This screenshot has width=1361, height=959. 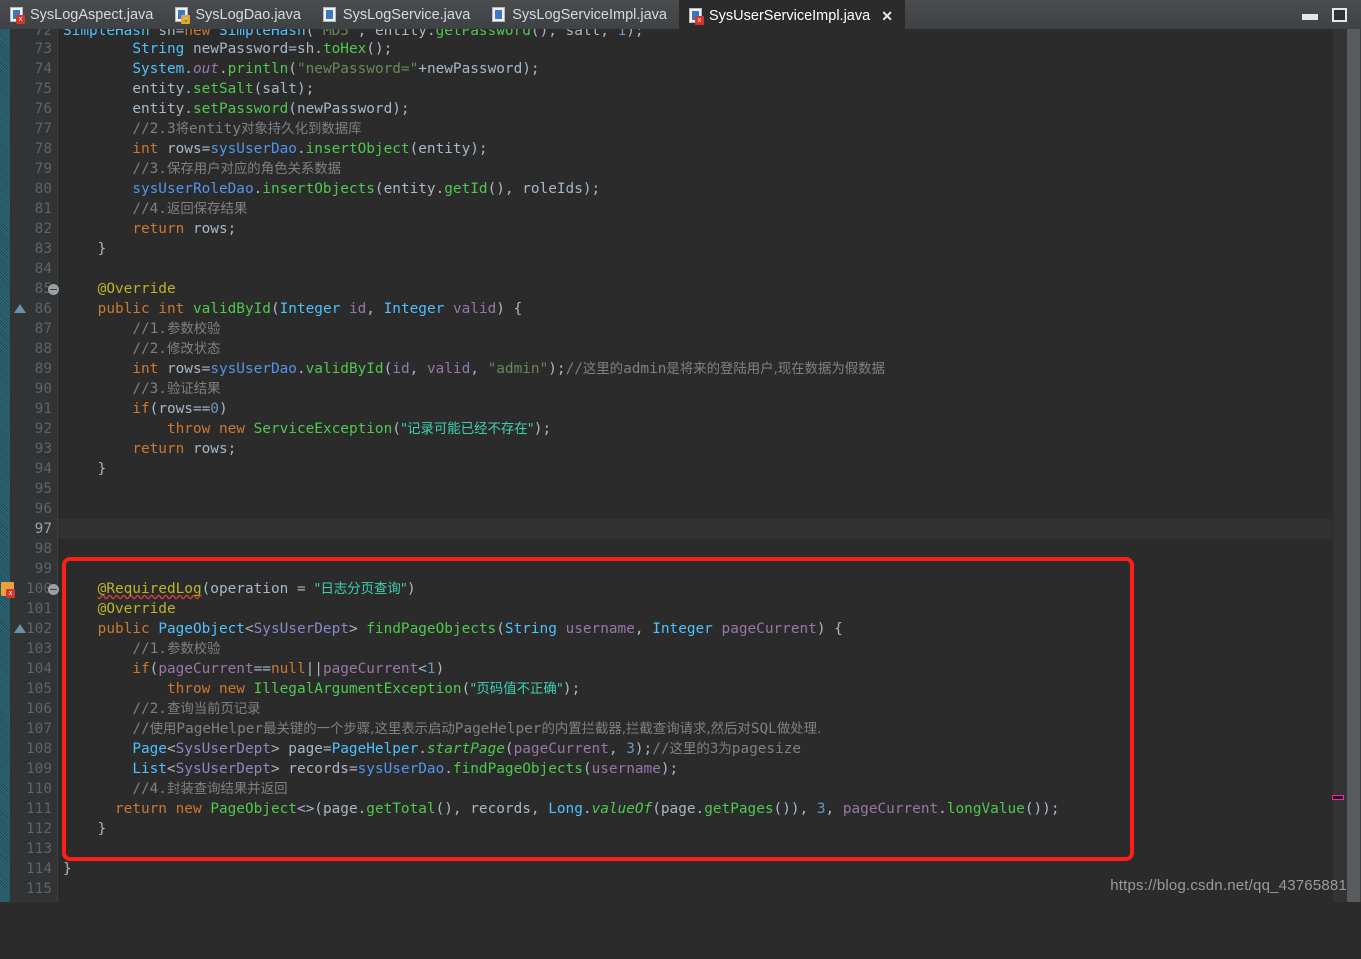 I want to click on scrollbar-error-marker, so click(x=1338, y=797).